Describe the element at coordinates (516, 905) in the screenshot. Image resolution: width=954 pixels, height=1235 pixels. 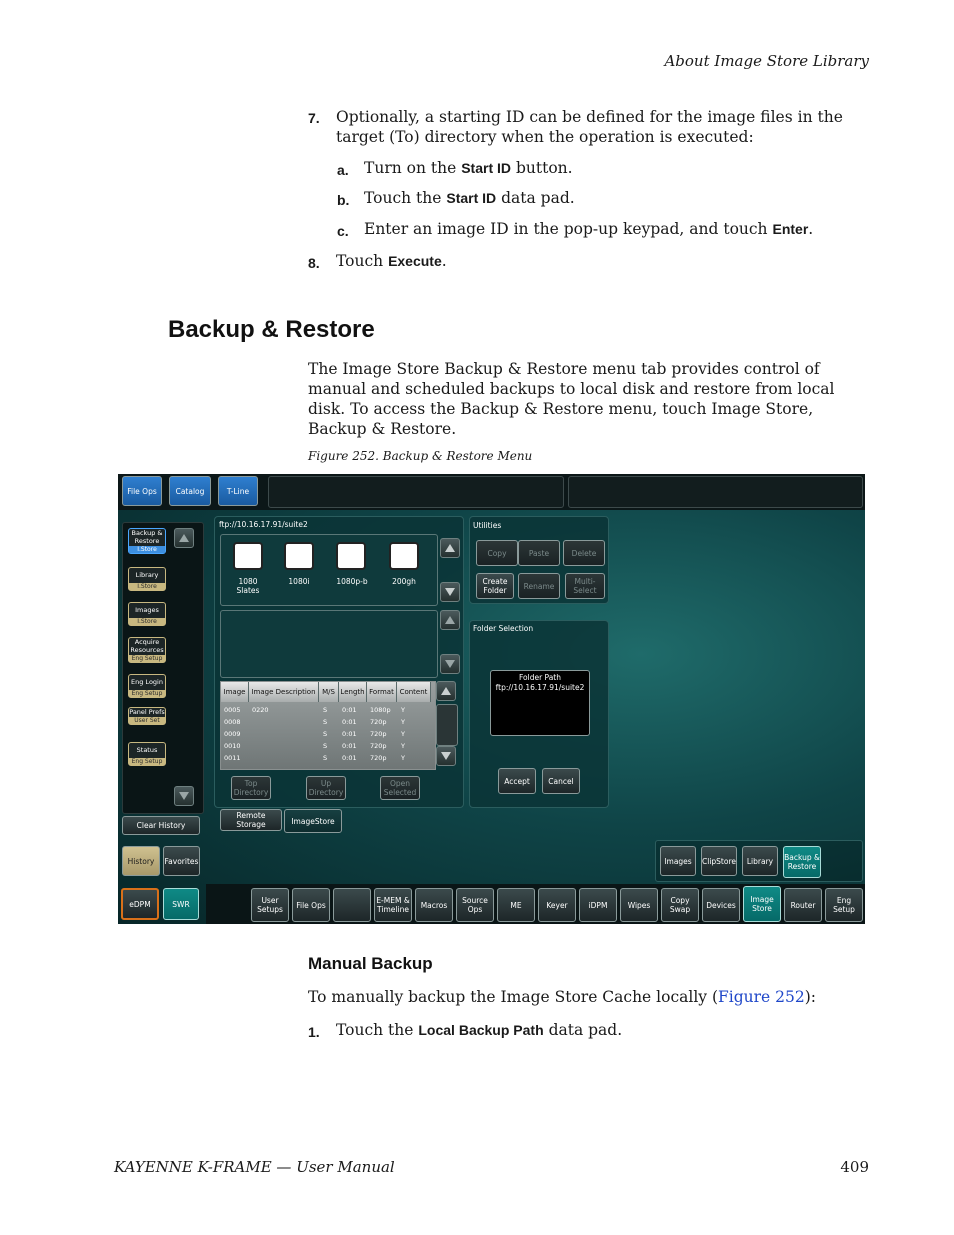
I see `tab-me: ME` at that location.